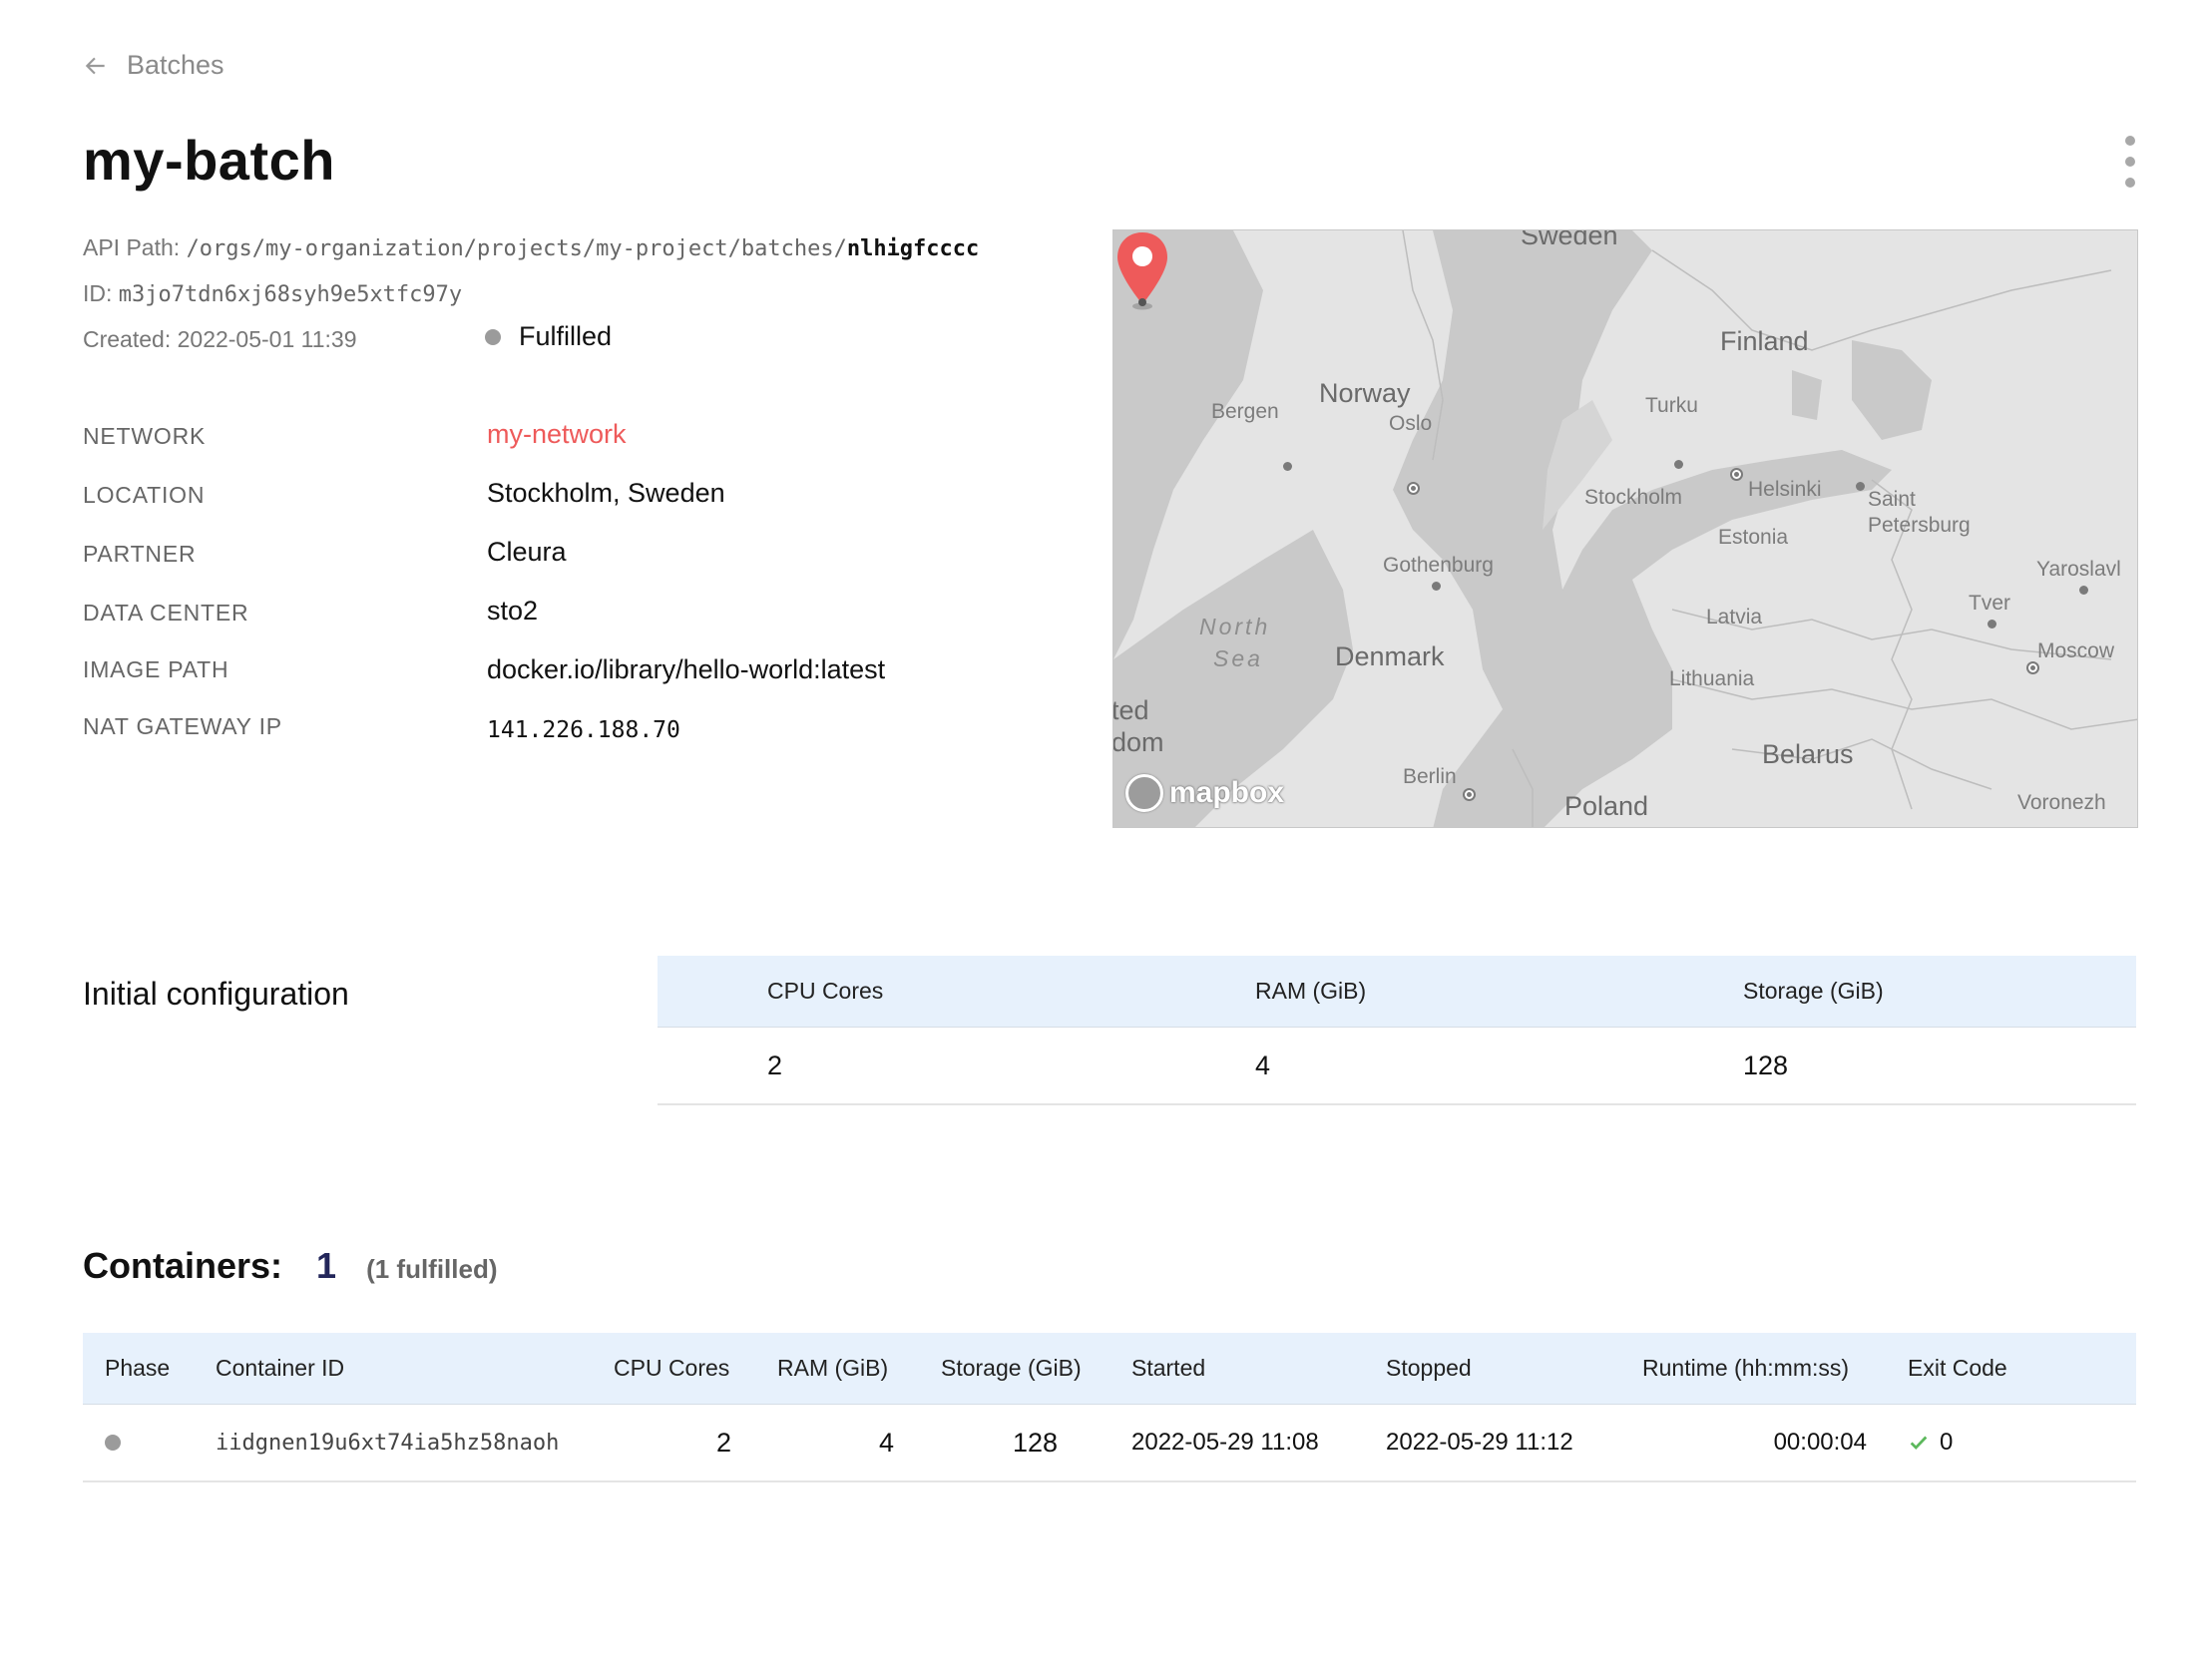 The height and width of the screenshot is (1680, 2211). I want to click on table-header-row: CPU Cores RAM (GiB) Storage (GiB), so click(1397, 992).